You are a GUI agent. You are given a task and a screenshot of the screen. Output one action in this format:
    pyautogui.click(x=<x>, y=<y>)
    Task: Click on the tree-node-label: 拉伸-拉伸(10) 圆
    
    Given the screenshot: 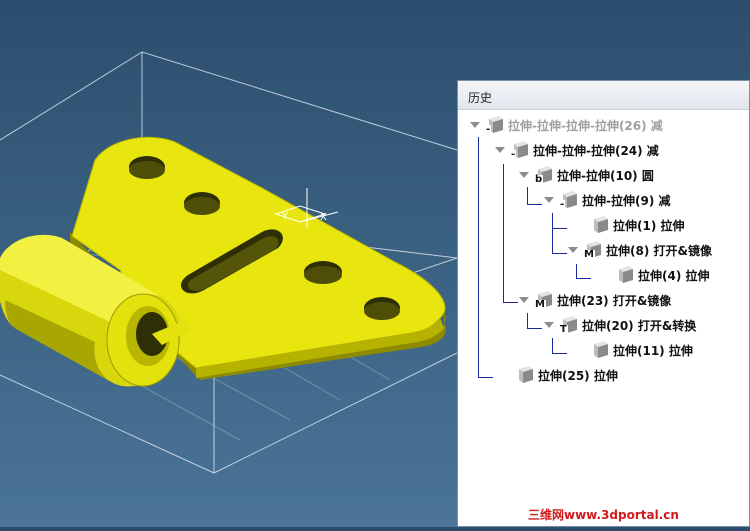 What is the action you would take?
    pyautogui.click(x=605, y=175)
    